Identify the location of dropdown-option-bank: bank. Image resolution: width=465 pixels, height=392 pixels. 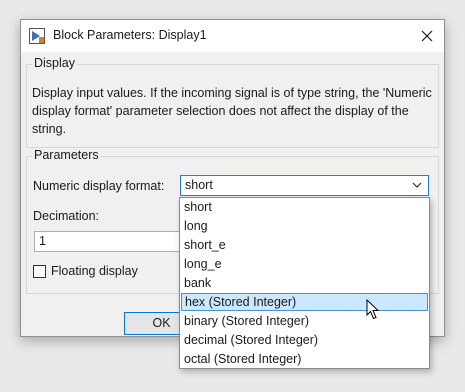
(304, 284).